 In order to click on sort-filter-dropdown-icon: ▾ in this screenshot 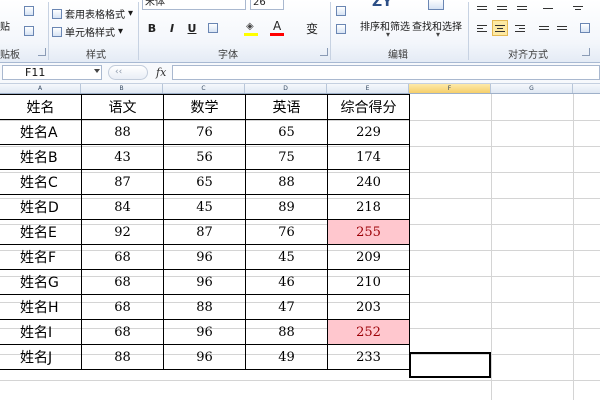, I will do `click(388, 34)`.